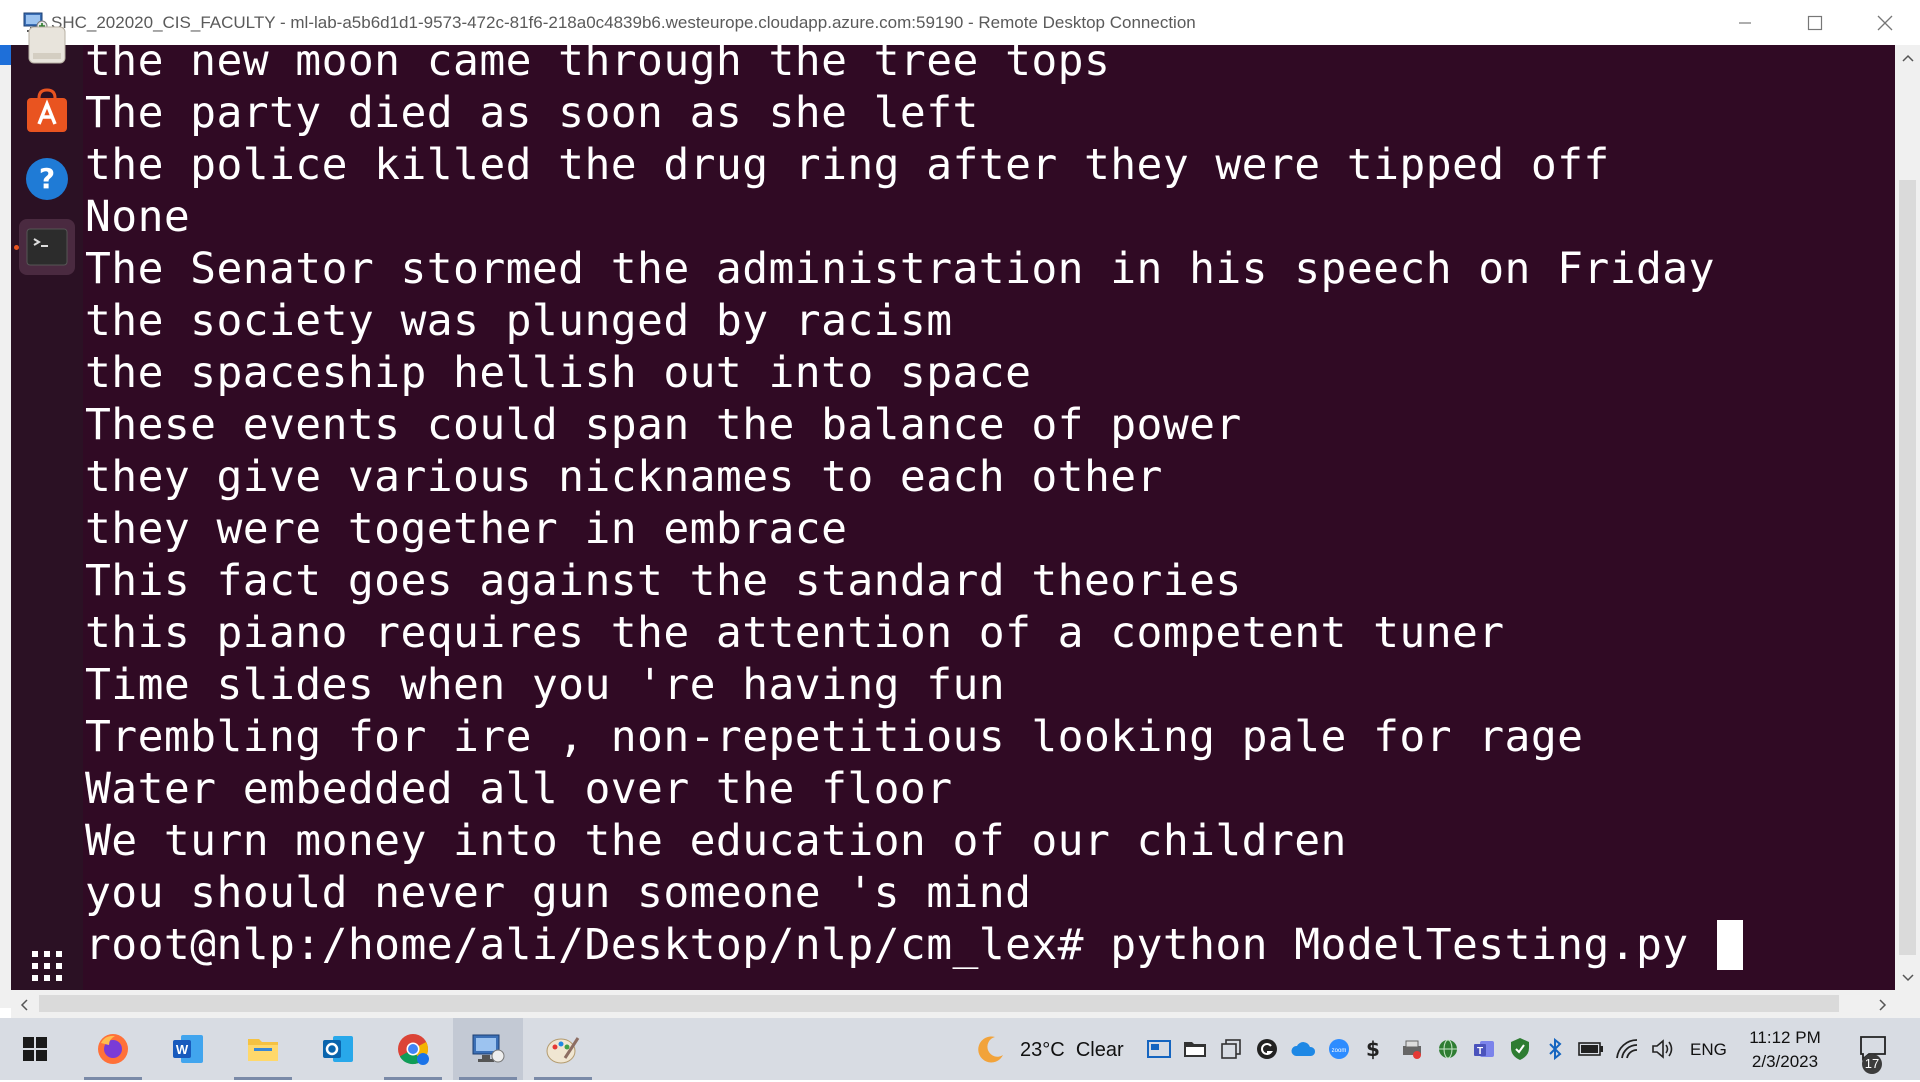 The height and width of the screenshot is (1082, 1920). I want to click on taskbar-file-explorer, so click(263, 1049).